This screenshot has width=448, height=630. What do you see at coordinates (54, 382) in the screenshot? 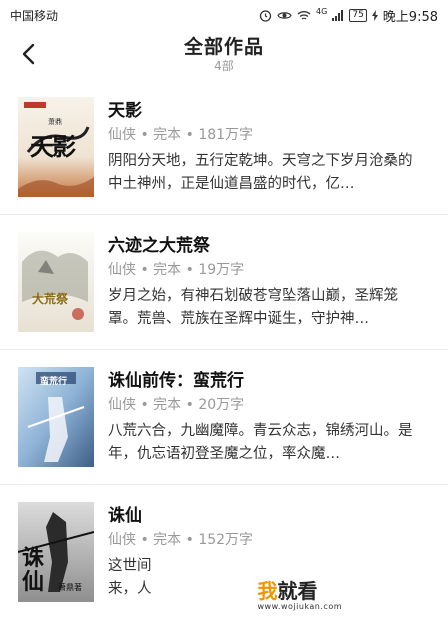
I see `cover-title: 蛮荒行` at bounding box center [54, 382].